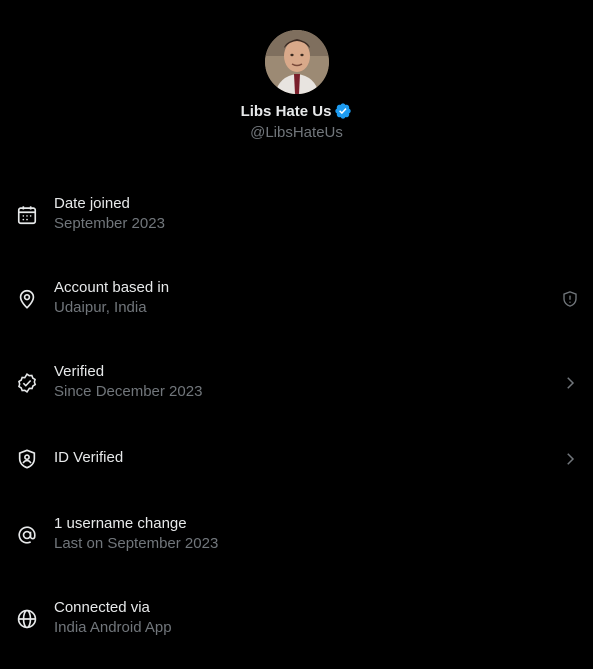 Image resolution: width=593 pixels, height=669 pixels. Describe the element at coordinates (296, 383) in the screenshot. I see `row-verified: Verified Since December 2023` at that location.